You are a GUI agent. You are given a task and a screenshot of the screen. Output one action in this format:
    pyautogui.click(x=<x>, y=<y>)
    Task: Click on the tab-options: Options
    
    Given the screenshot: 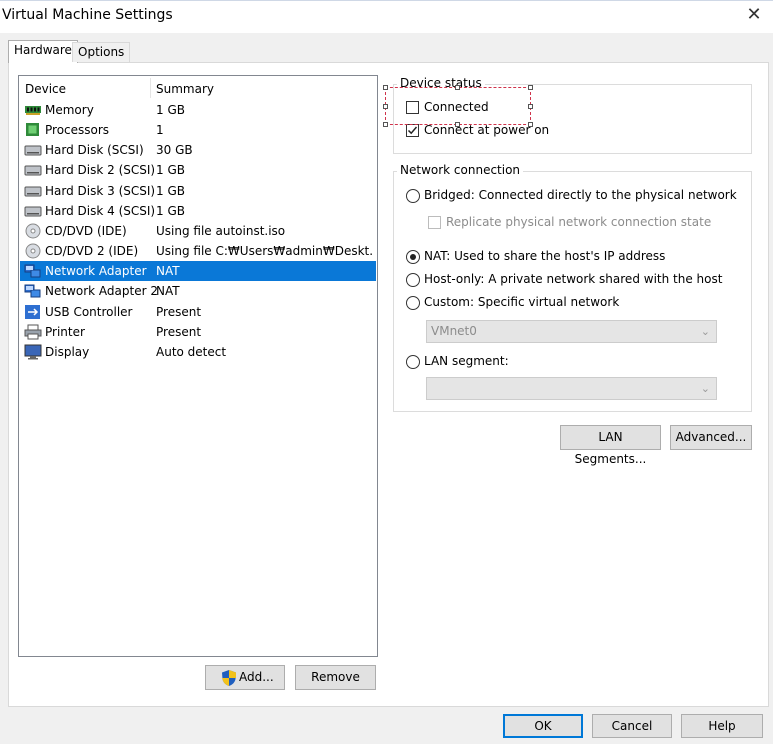 What is the action you would take?
    pyautogui.click(x=101, y=52)
    